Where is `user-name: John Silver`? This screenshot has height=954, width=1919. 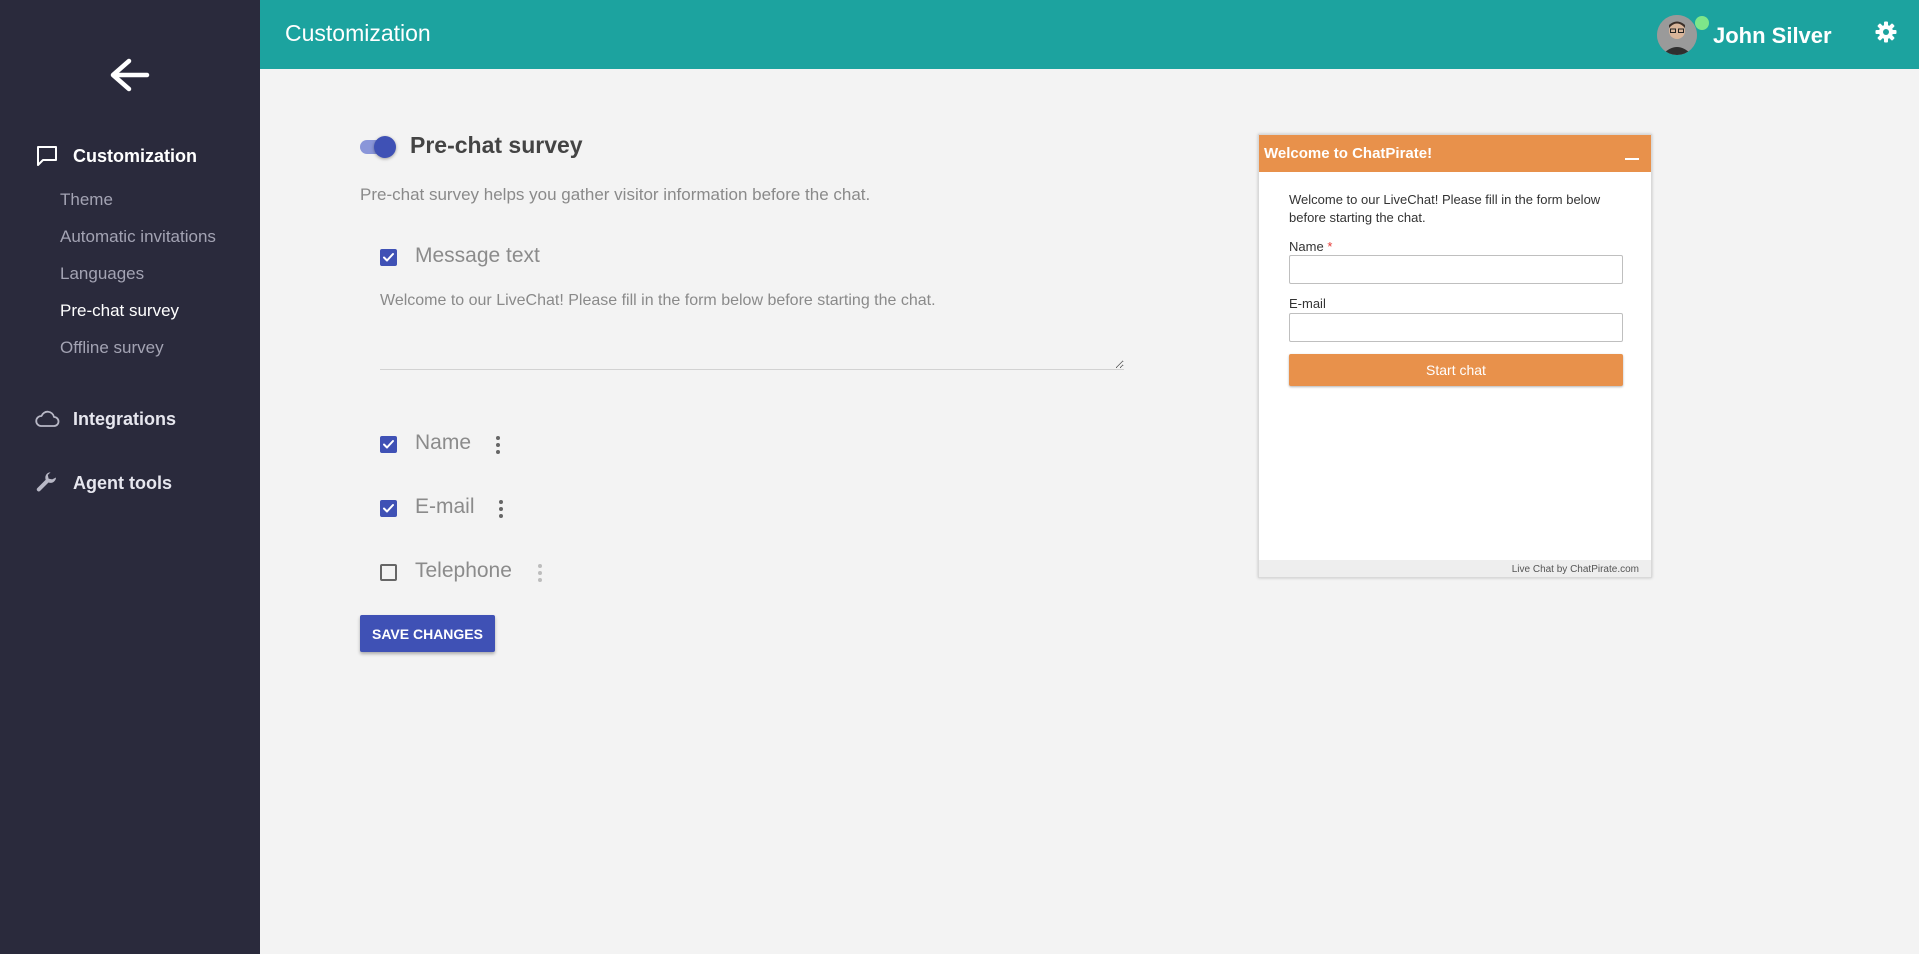
user-name: John Silver is located at coordinates (1772, 36).